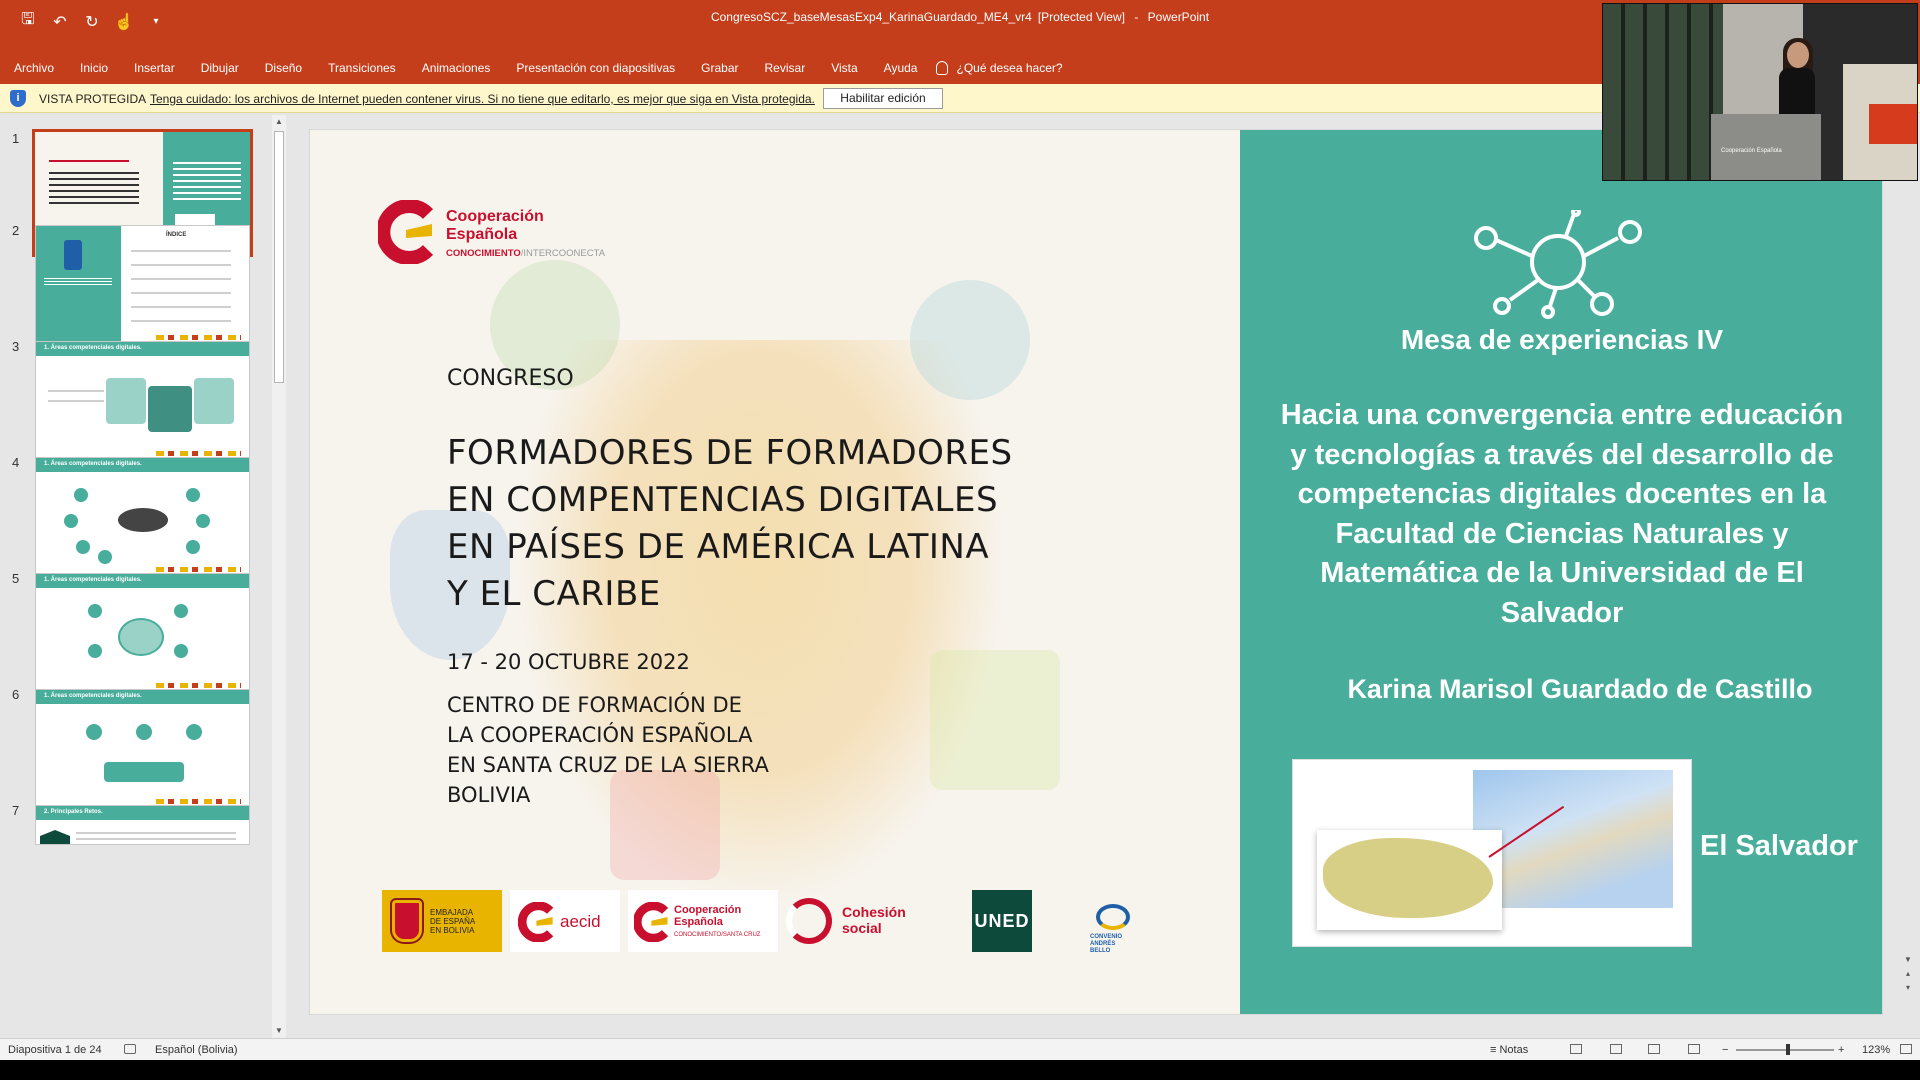 This screenshot has width=1920, height=1080. What do you see at coordinates (1106, 937) in the screenshot?
I see `andres-line: CONVENIO` at bounding box center [1106, 937].